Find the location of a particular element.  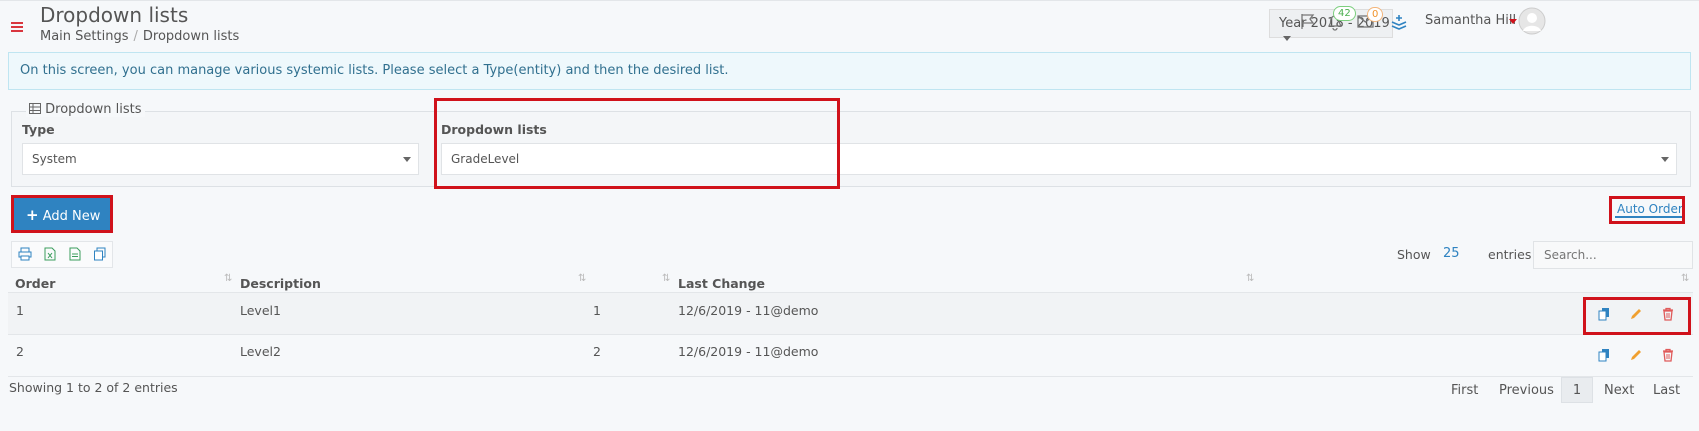

breadcrumb-current: Dropdown lists is located at coordinates (191, 36).